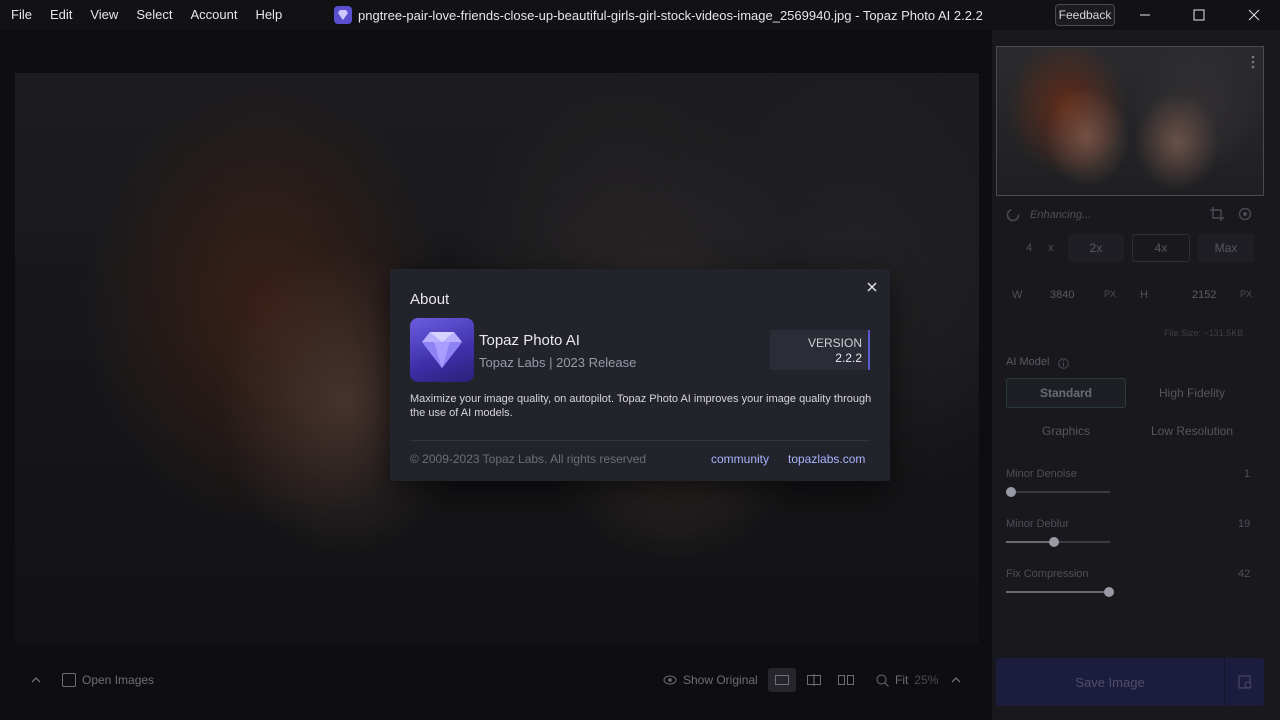 The image size is (1280, 720). I want to click on slider-label: Minor Deblur, so click(1037, 524).